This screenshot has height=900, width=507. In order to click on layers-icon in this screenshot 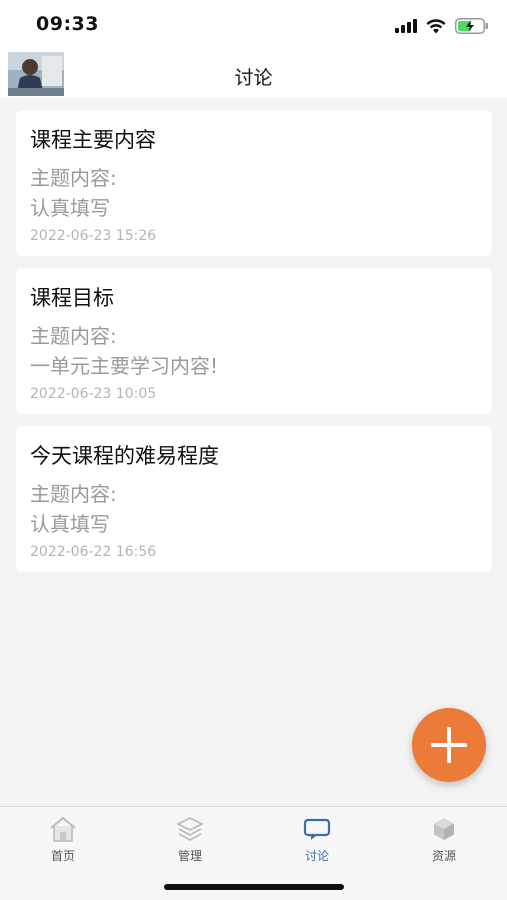, I will do `click(190, 829)`.